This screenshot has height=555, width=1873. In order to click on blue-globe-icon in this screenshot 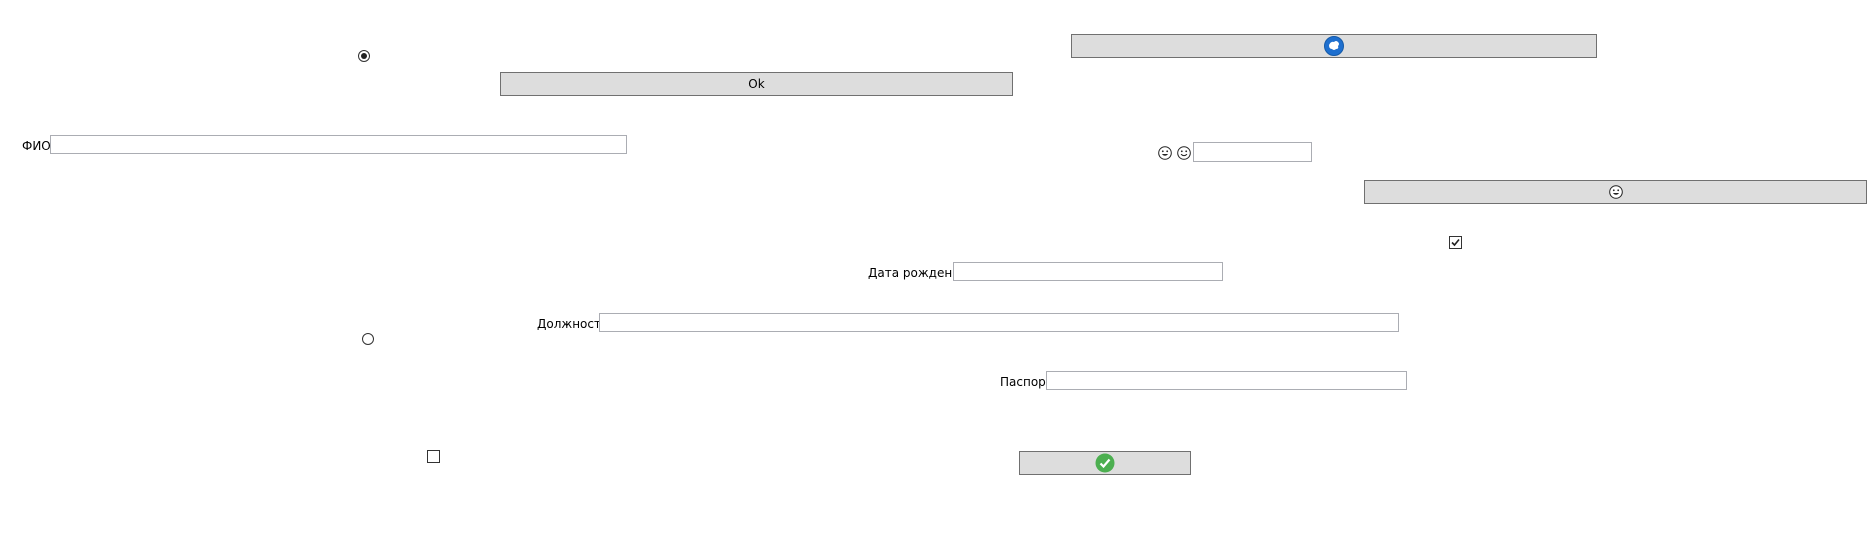, I will do `click(1334, 46)`.